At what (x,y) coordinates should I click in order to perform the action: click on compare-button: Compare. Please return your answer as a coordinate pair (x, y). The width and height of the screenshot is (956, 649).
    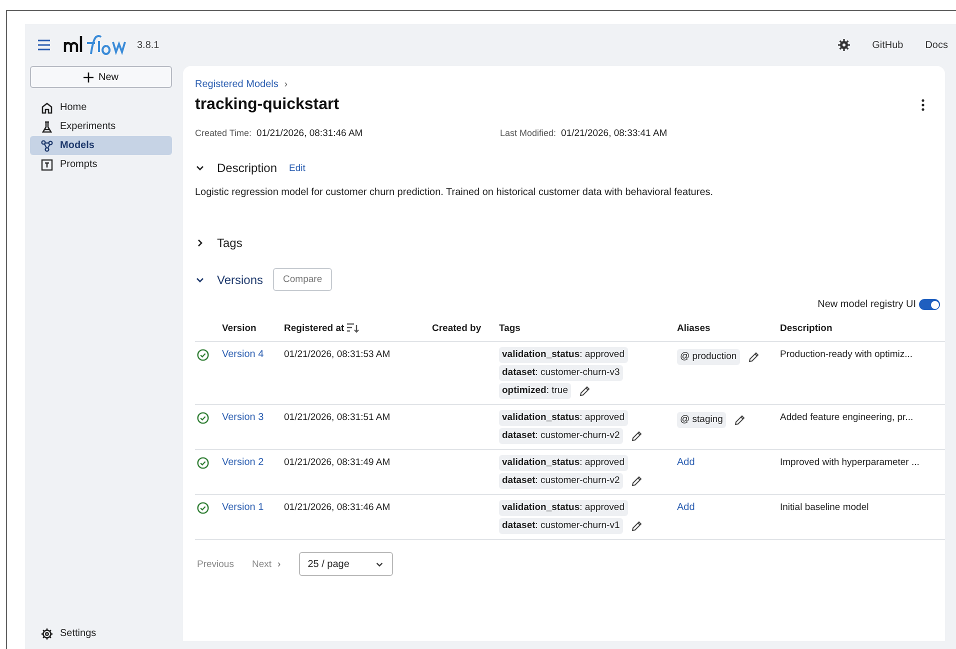
    Looking at the image, I should click on (302, 279).